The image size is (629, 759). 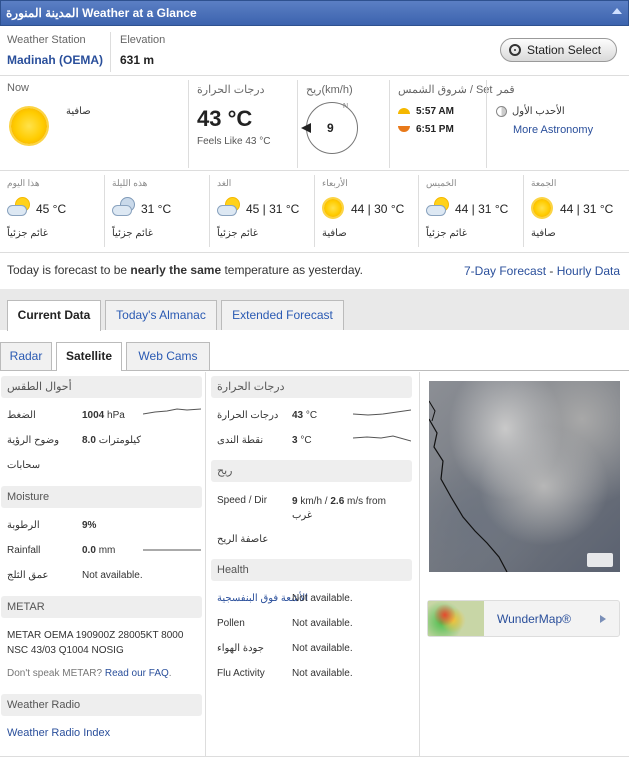 I want to click on wundermap-label: WunderMap®, so click(x=534, y=619).